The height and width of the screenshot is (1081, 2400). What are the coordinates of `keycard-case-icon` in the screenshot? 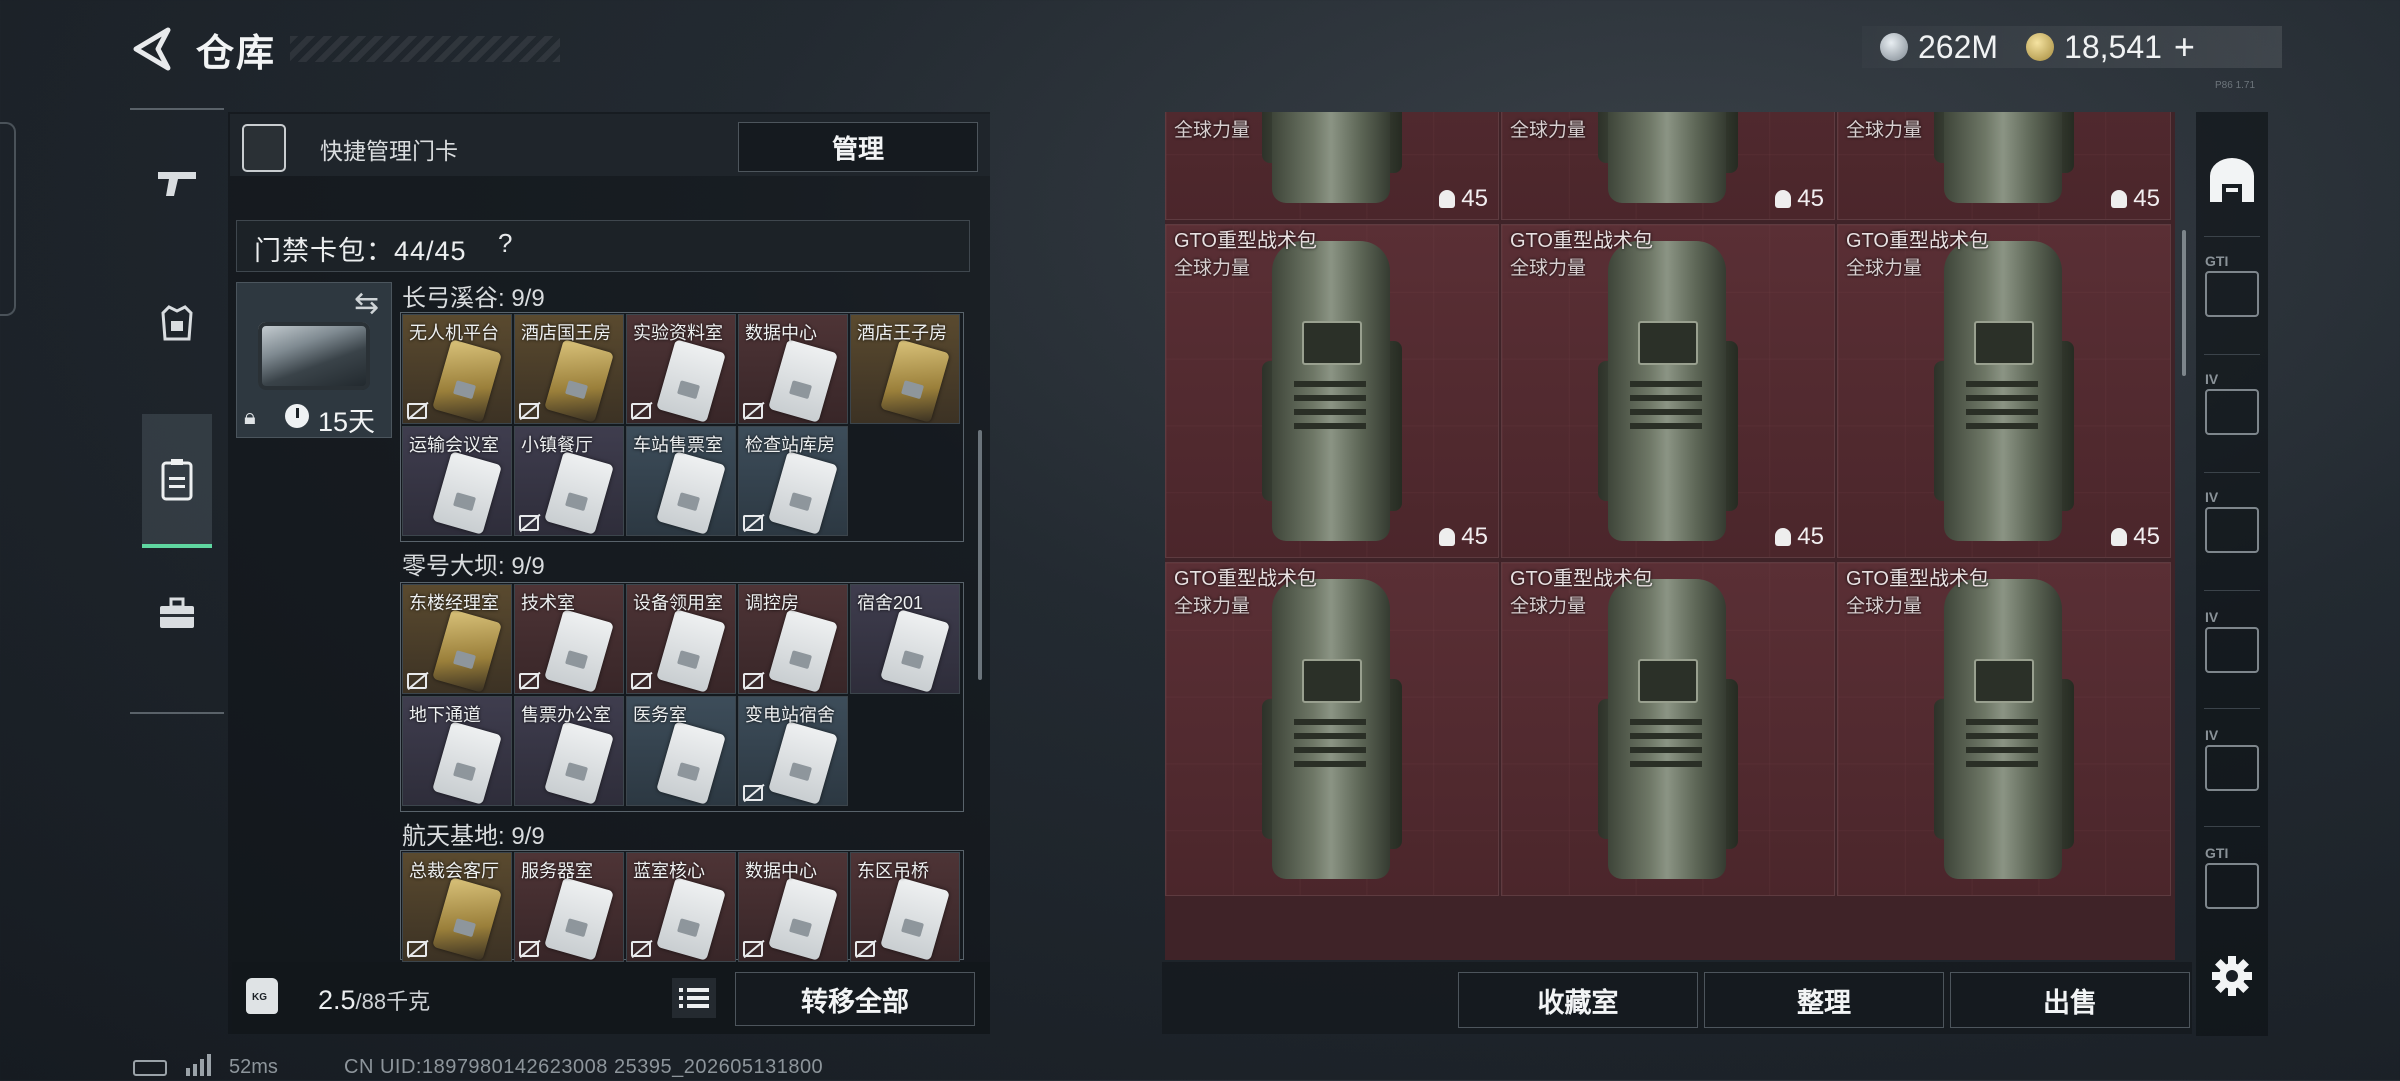 It's located at (264, 148).